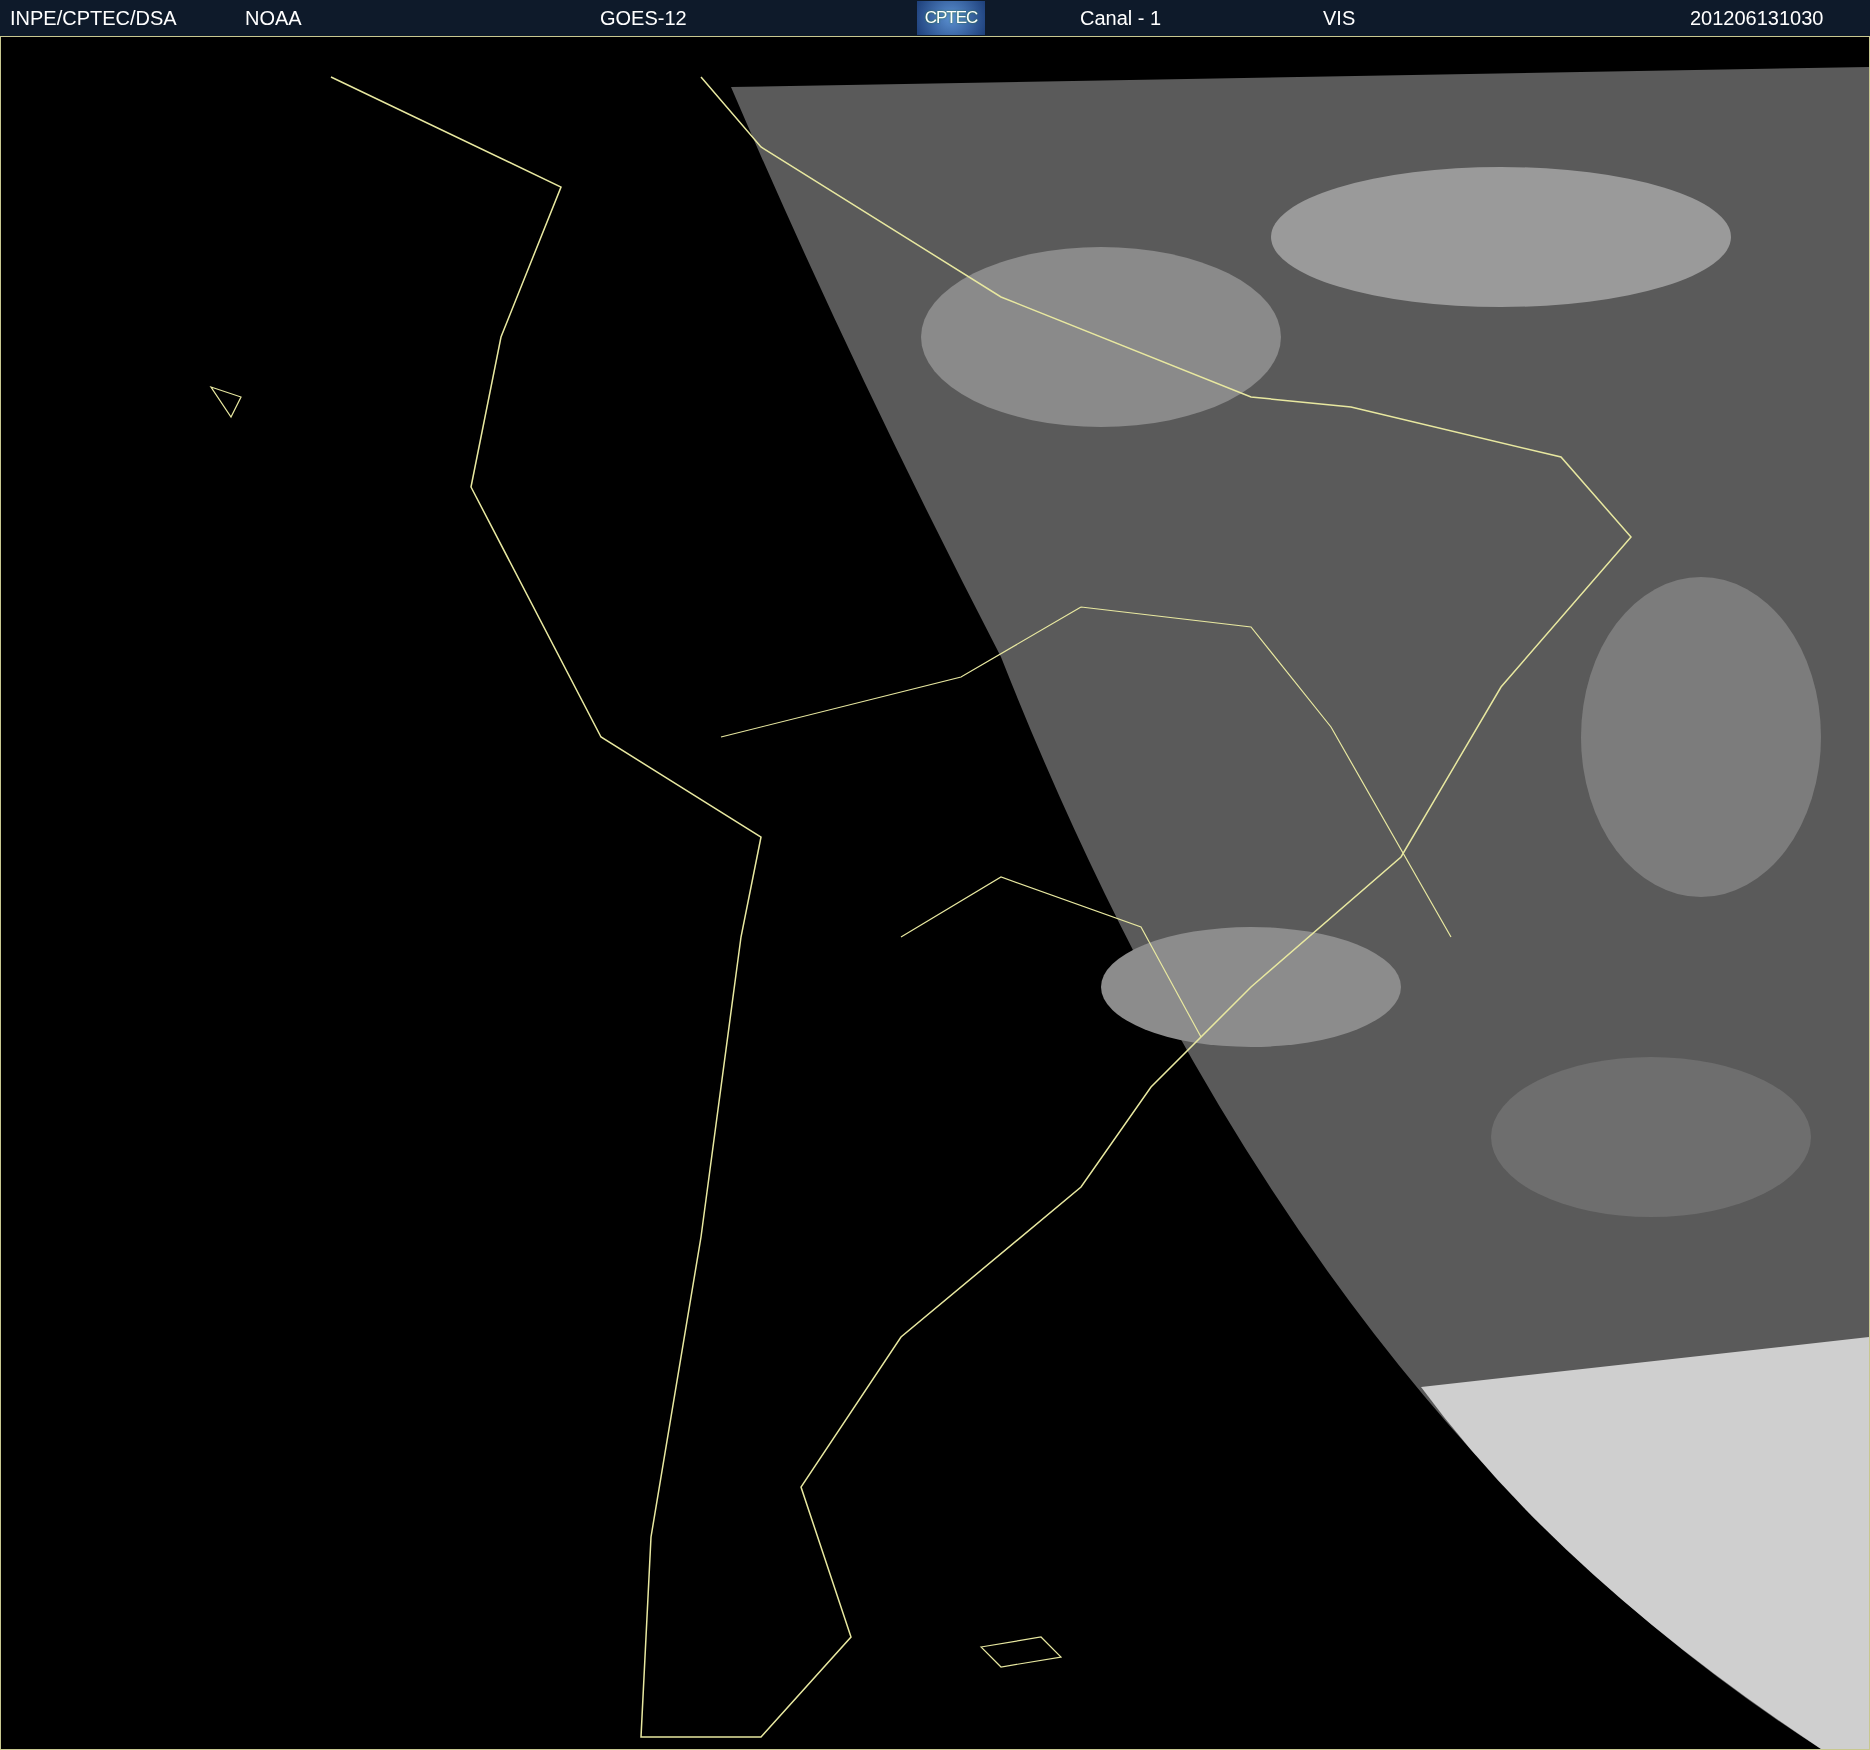 The height and width of the screenshot is (1750, 1870). I want to click on source-label: INPE/CPTEC/DSA, so click(94, 18).